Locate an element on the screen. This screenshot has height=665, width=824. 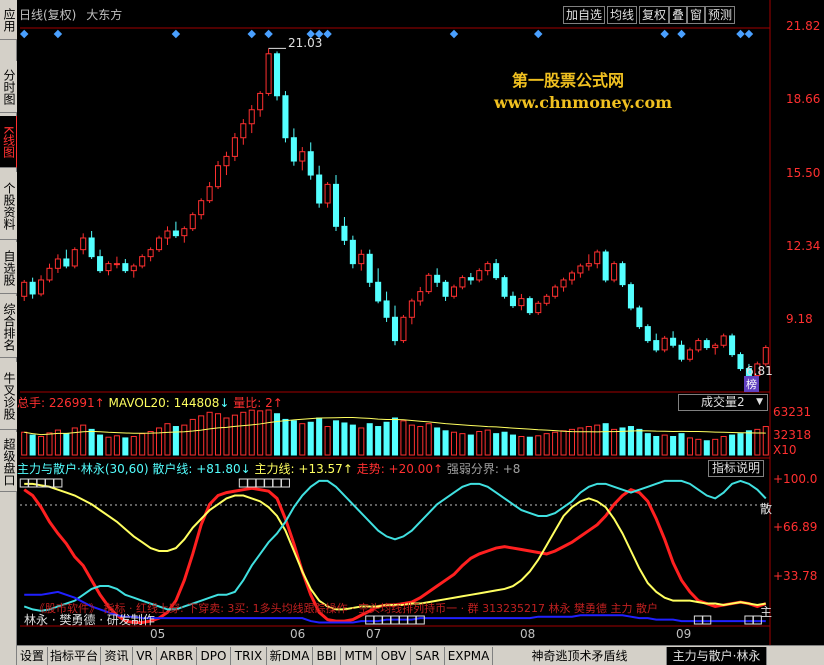
ranking-badge: 榜 is located at coordinates (751, 384).